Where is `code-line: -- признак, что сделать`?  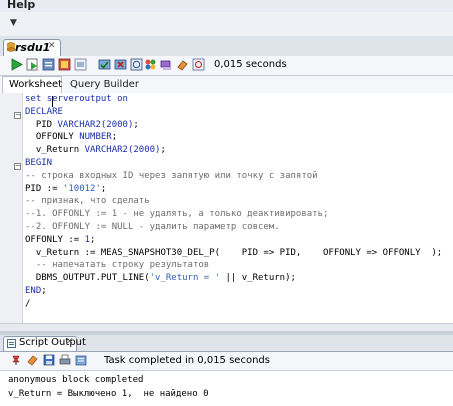
code-line: -- признак, что сделать is located at coordinates (235, 201).